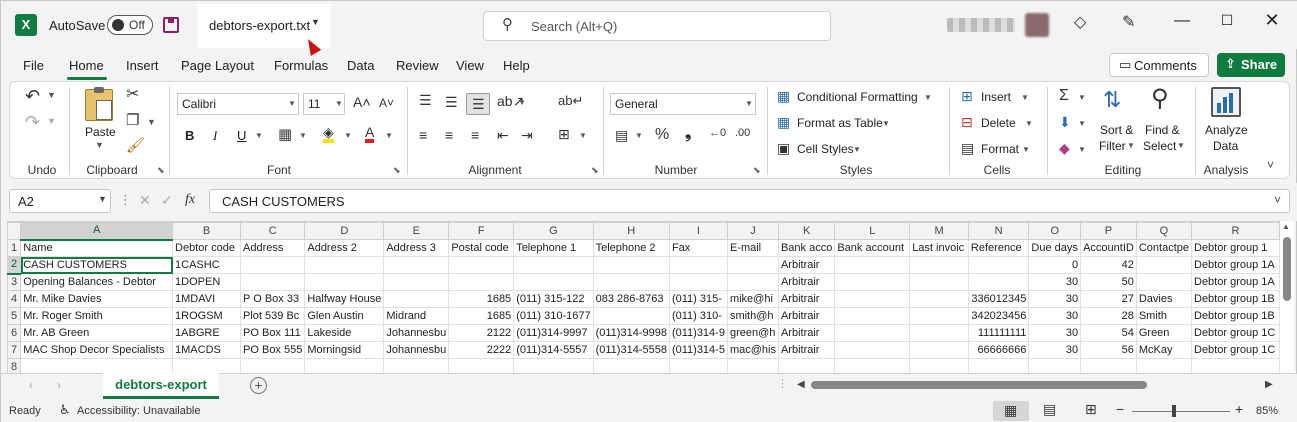  What do you see at coordinates (207, 231) in the screenshot?
I see `column-header: B` at bounding box center [207, 231].